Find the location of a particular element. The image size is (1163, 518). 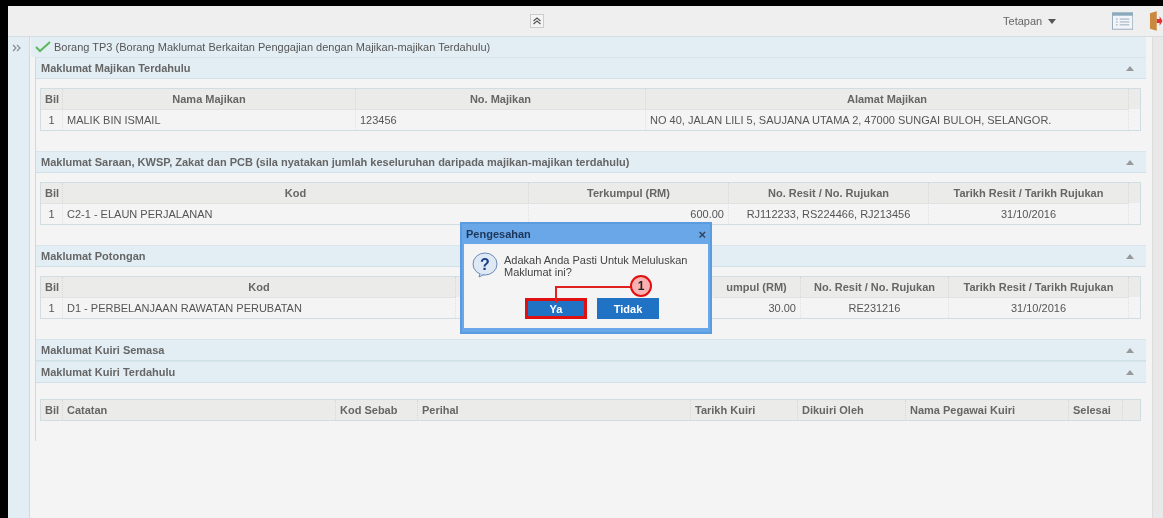

table-cell: 123456 is located at coordinates (501, 119).